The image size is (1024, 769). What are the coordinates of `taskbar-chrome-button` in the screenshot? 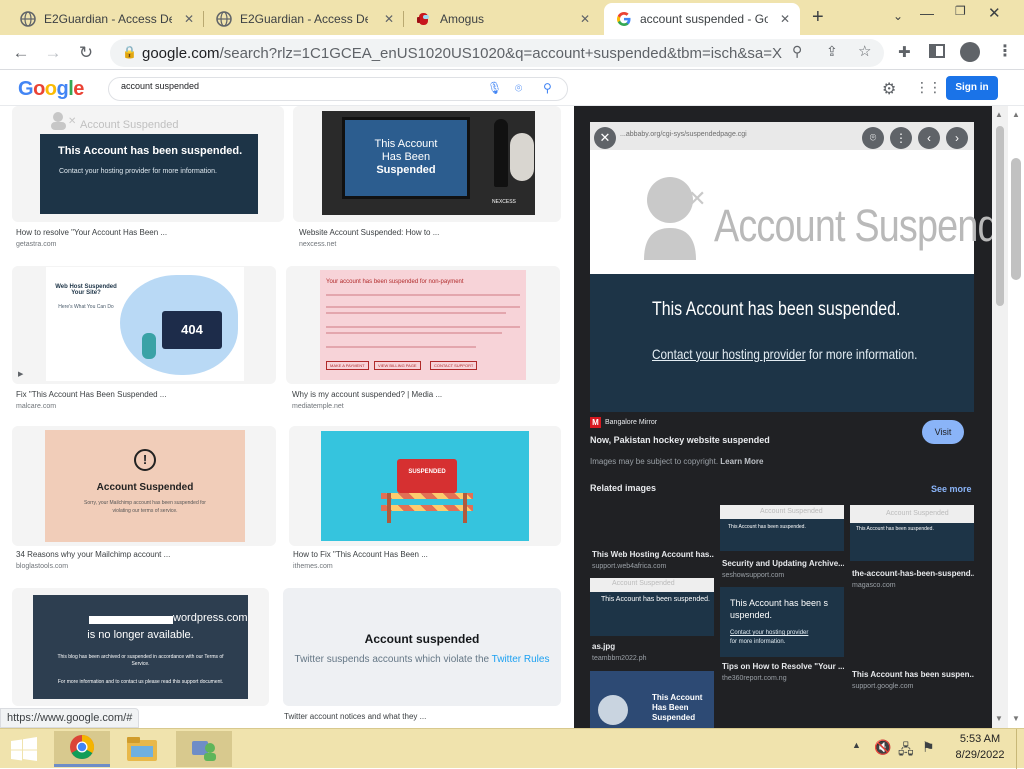 It's located at (82, 749).